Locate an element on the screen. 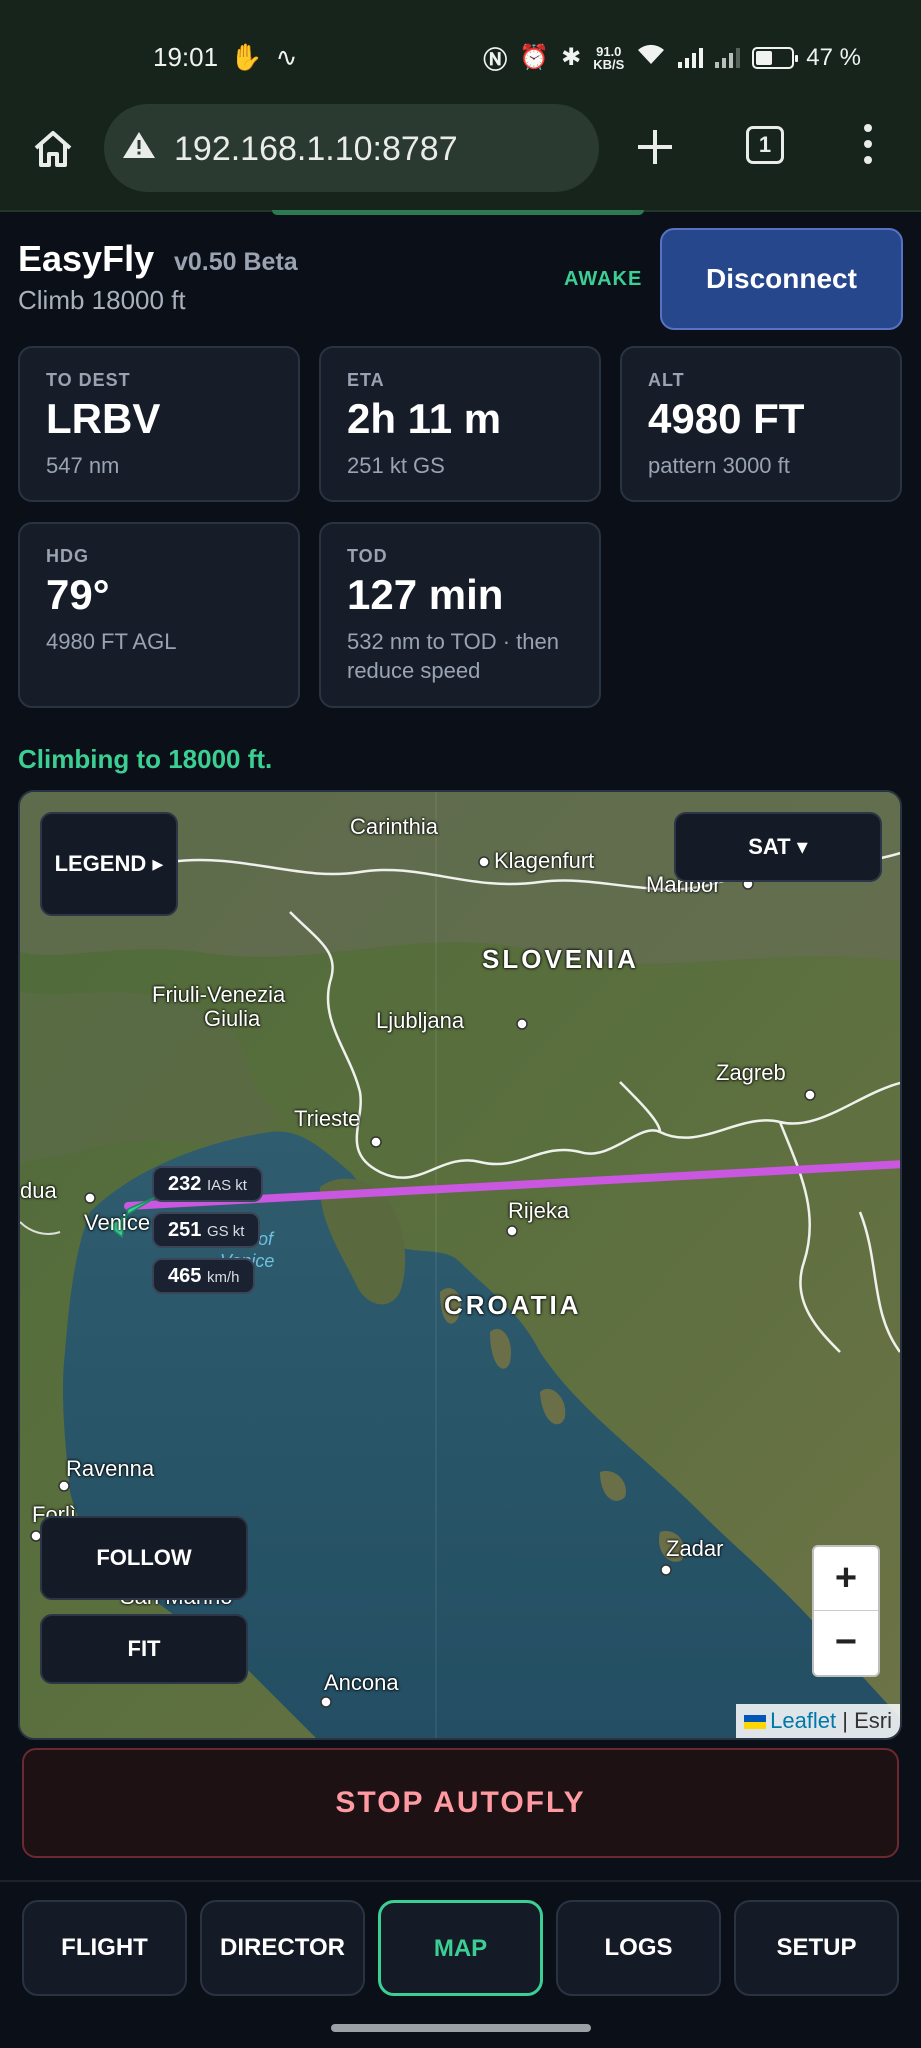 This screenshot has height=2048, width=921. more-menu-icon is located at coordinates (868, 147).